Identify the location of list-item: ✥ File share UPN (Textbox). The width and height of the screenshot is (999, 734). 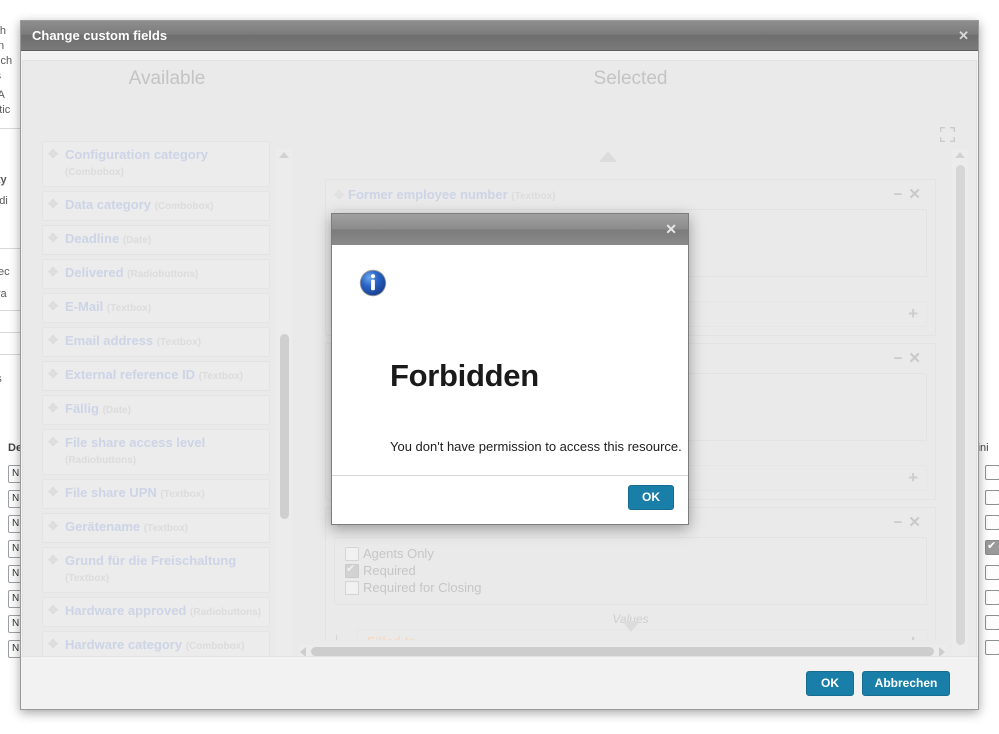
(156, 494).